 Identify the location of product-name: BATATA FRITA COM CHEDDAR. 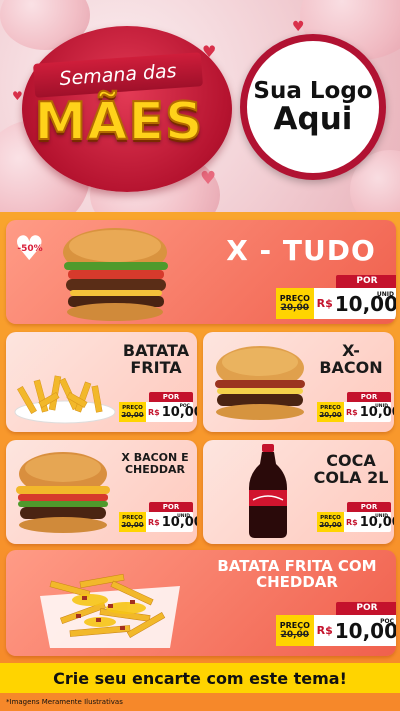
(297, 574).